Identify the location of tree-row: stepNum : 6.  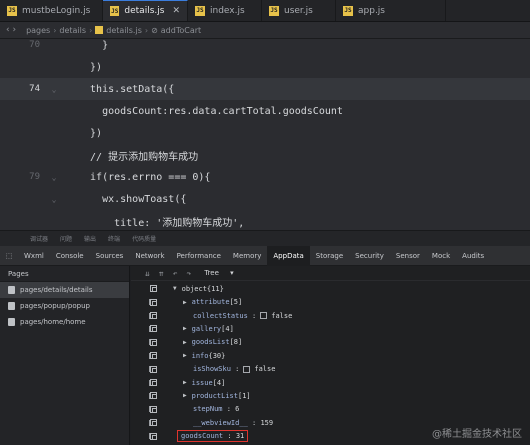
(330, 410).